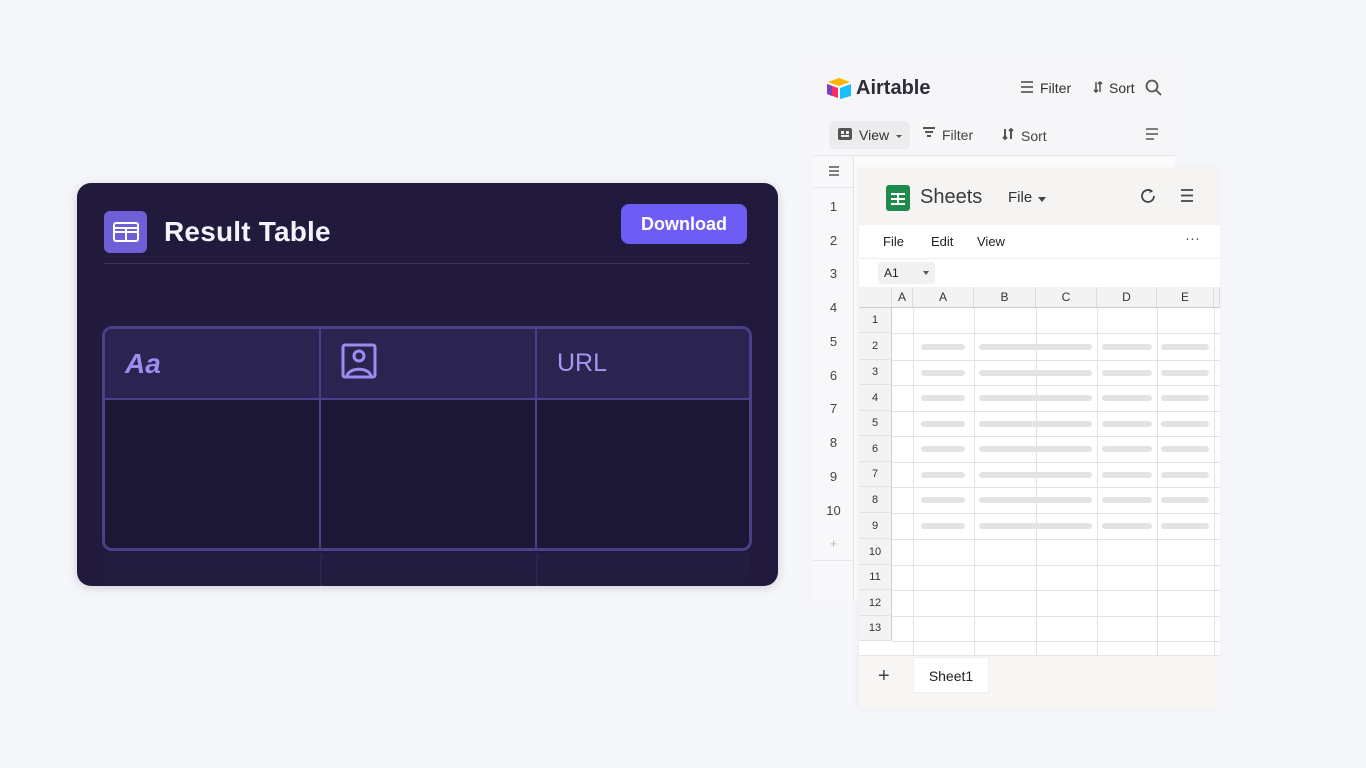 Image resolution: width=1366 pixels, height=768 pixels. I want to click on row-header: 10, so click(875, 552).